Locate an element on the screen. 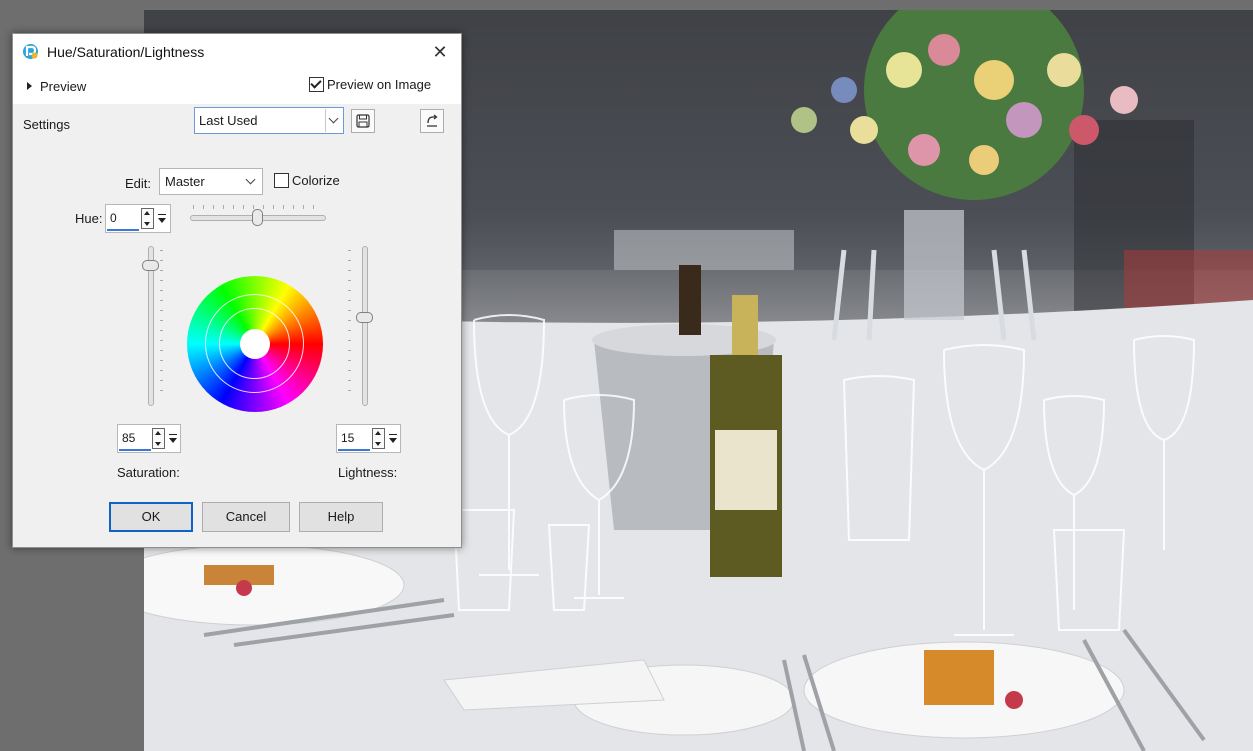 The width and height of the screenshot is (1253, 751). dropdown-button is located at coordinates (333, 120).